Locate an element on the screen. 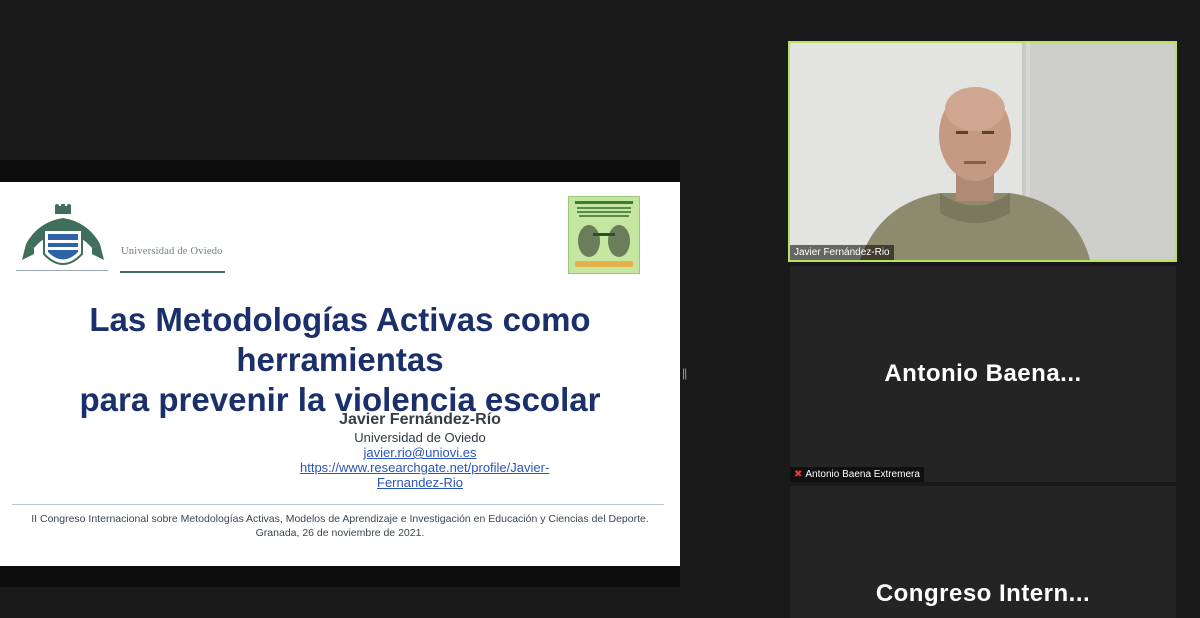 The height and width of the screenshot is (618, 1200). antonio-name-label: ✖ Antonio Baena Extremera is located at coordinates (857, 474).